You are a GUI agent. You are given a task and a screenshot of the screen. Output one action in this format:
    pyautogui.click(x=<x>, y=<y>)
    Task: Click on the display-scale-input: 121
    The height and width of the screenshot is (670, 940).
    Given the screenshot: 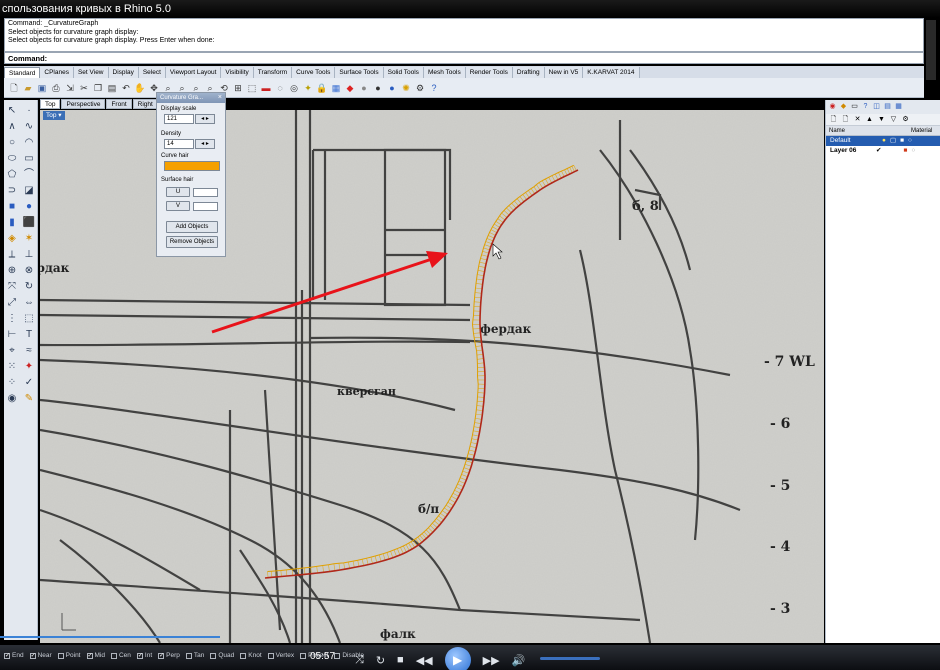 What is the action you would take?
    pyautogui.click(x=179, y=119)
    